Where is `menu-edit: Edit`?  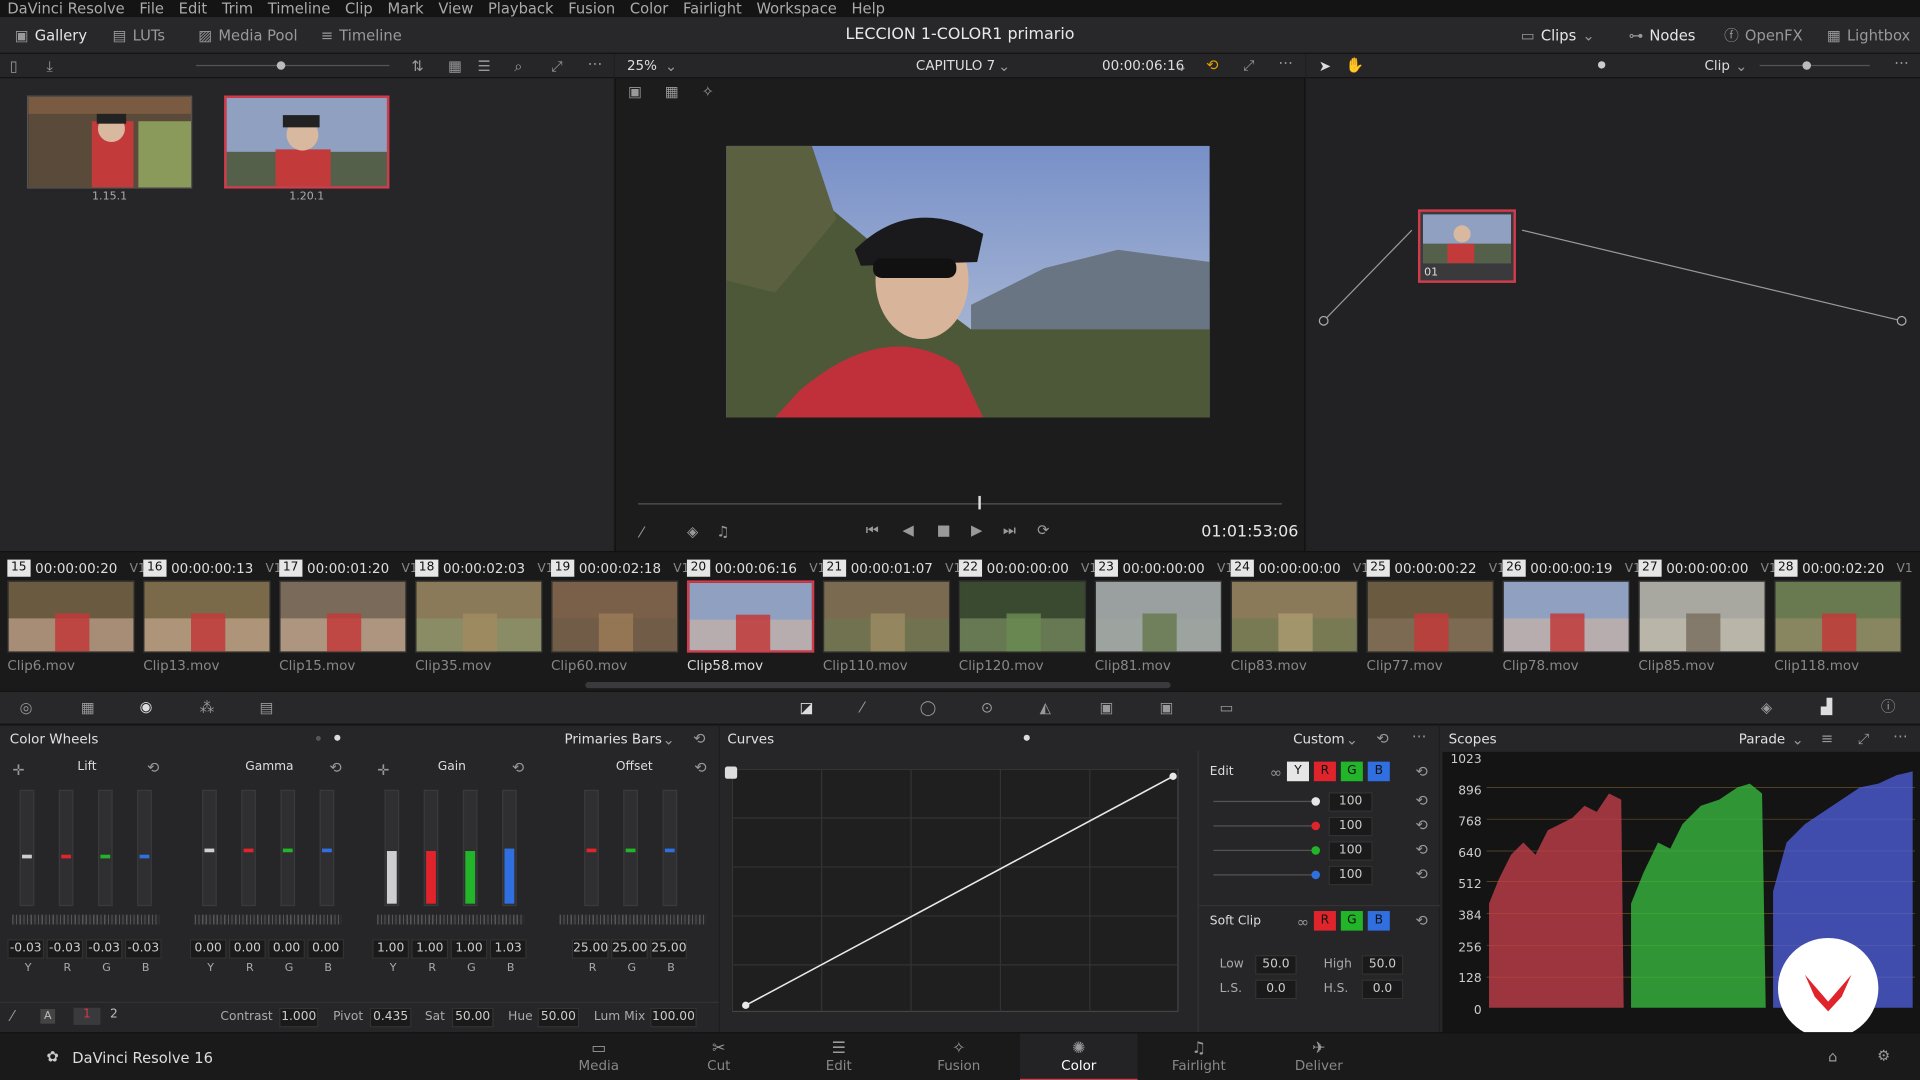
menu-edit: Edit is located at coordinates (193, 8).